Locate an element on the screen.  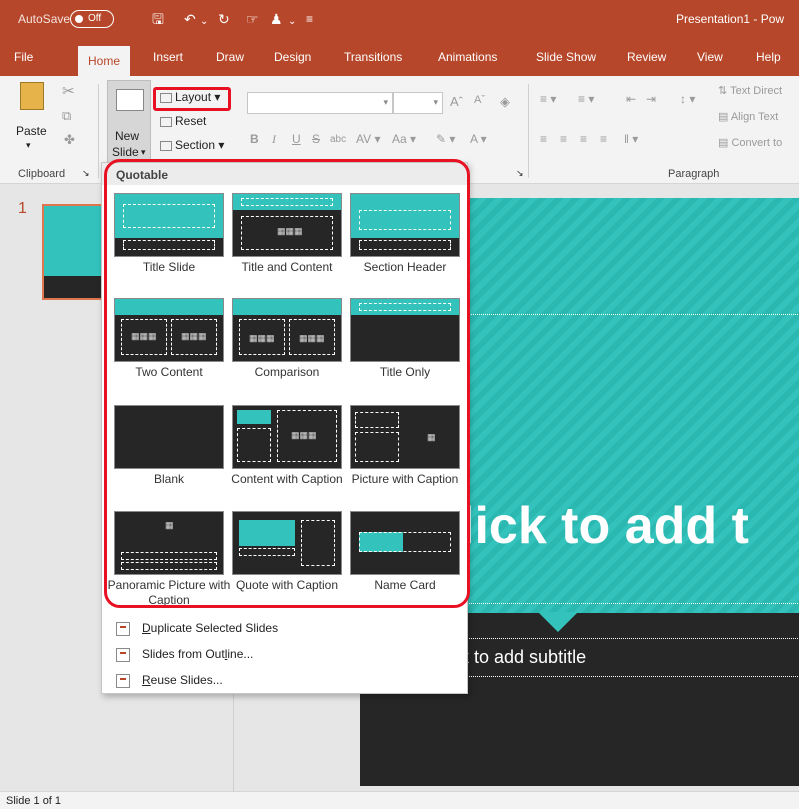
tab-file: File is located at coordinates (23, 57).